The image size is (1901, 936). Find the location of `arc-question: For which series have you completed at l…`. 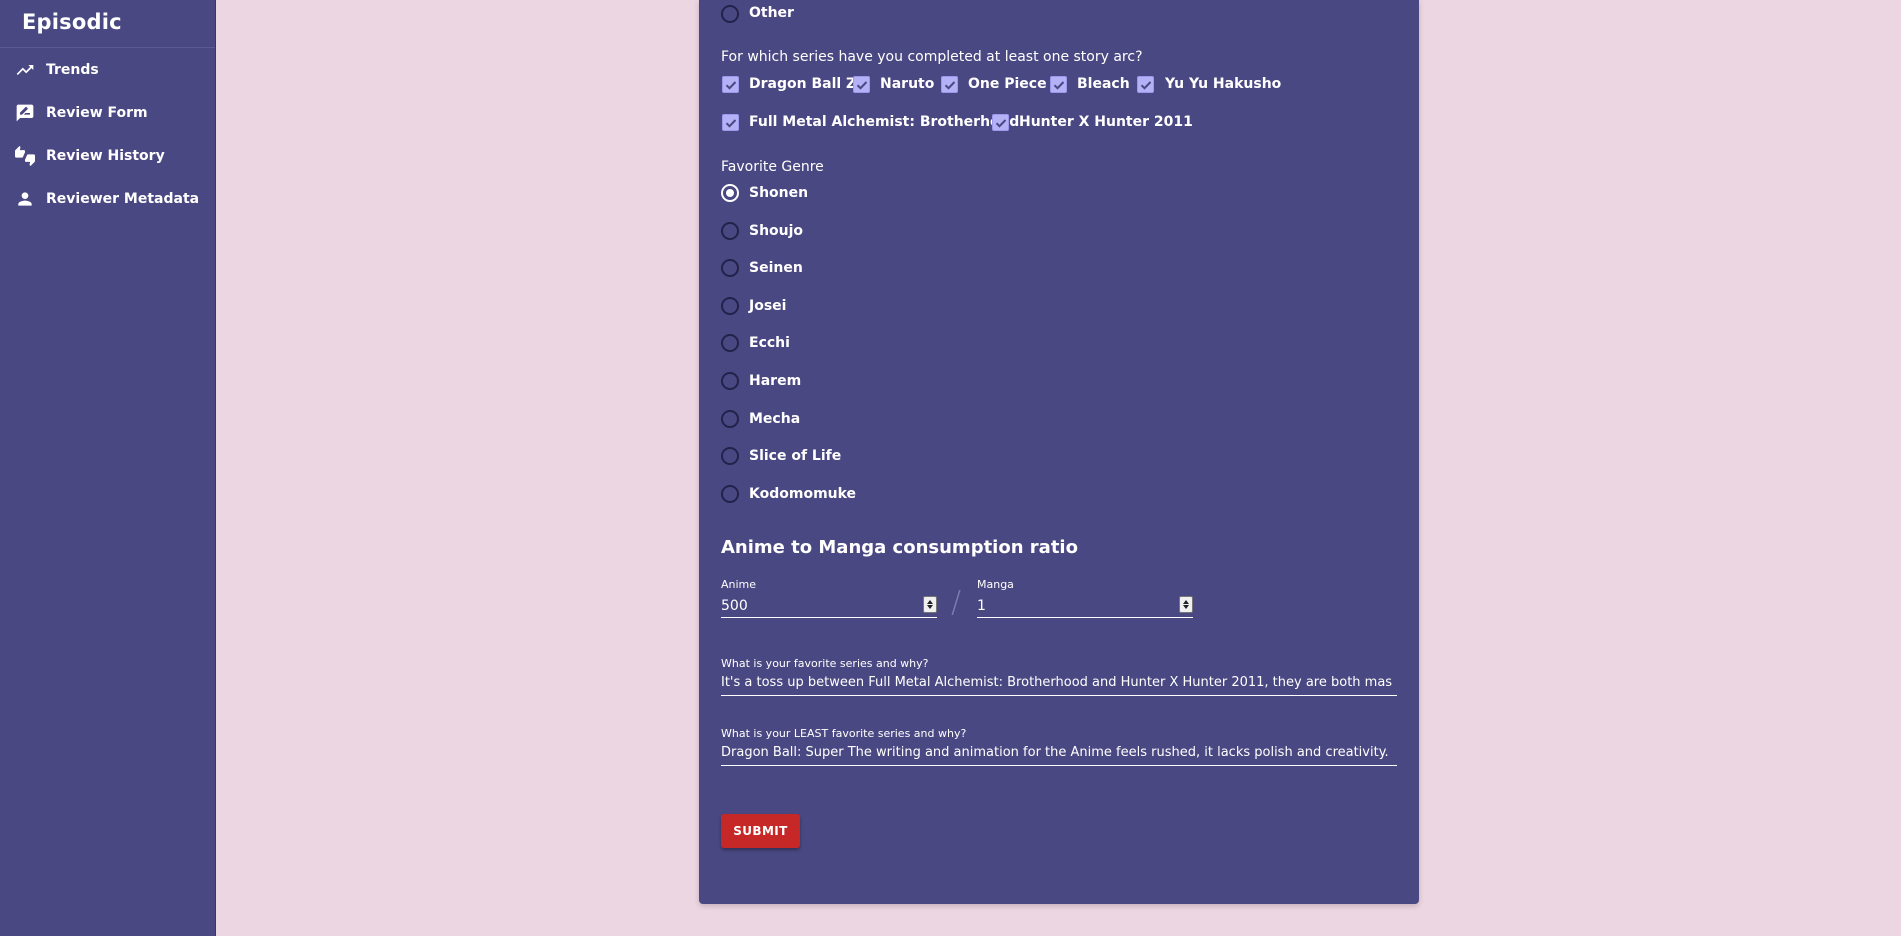

arc-question: For which series have you completed at l… is located at coordinates (932, 57).